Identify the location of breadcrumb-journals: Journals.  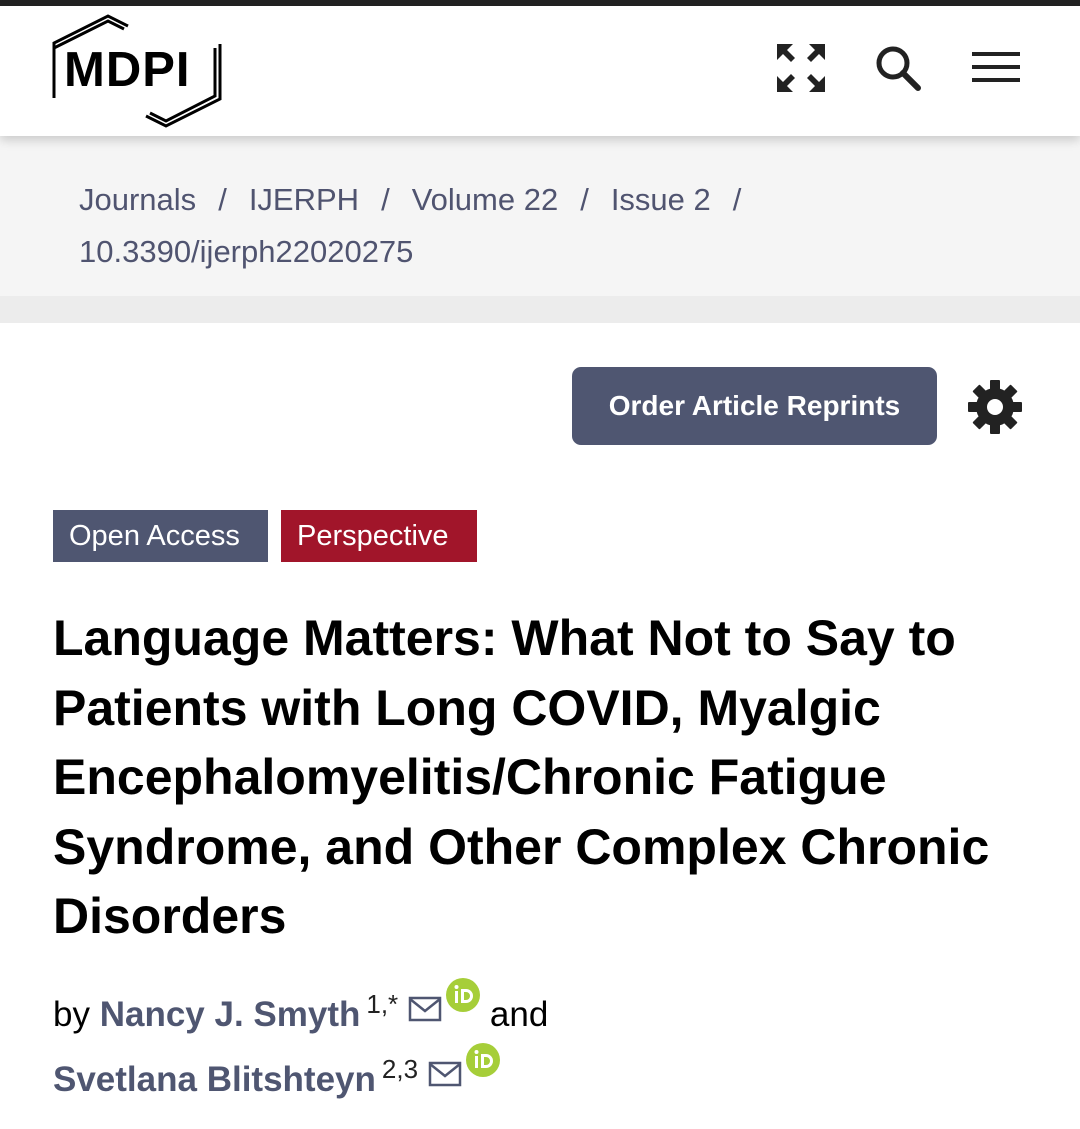
(137, 199).